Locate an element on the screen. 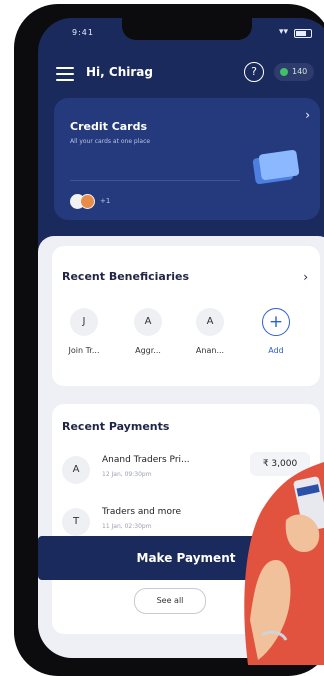 The height and width of the screenshot is (676, 324). payment-date: 12 Jan, 09:30pm is located at coordinates (127, 474).